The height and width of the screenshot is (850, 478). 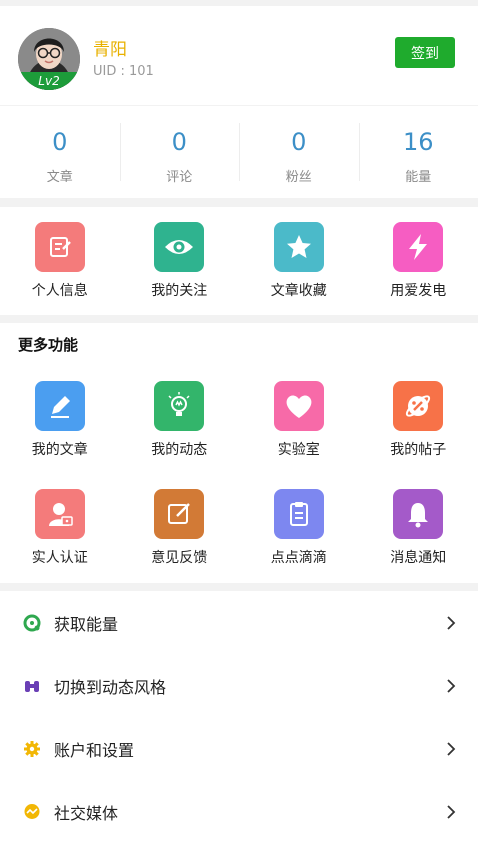 What do you see at coordinates (179, 450) in the screenshot?
I see `function-label: 我的动态` at bounding box center [179, 450].